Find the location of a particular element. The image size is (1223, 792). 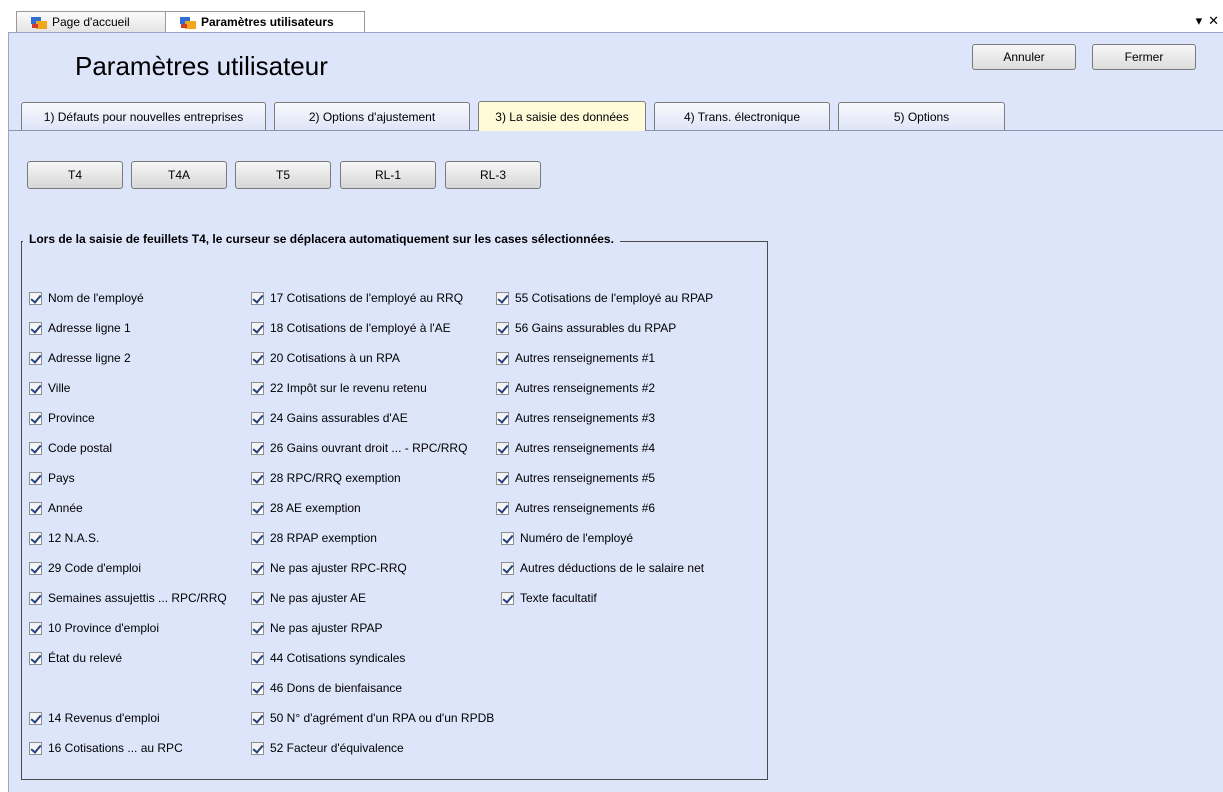

t4-button: T4 is located at coordinates (75, 175).